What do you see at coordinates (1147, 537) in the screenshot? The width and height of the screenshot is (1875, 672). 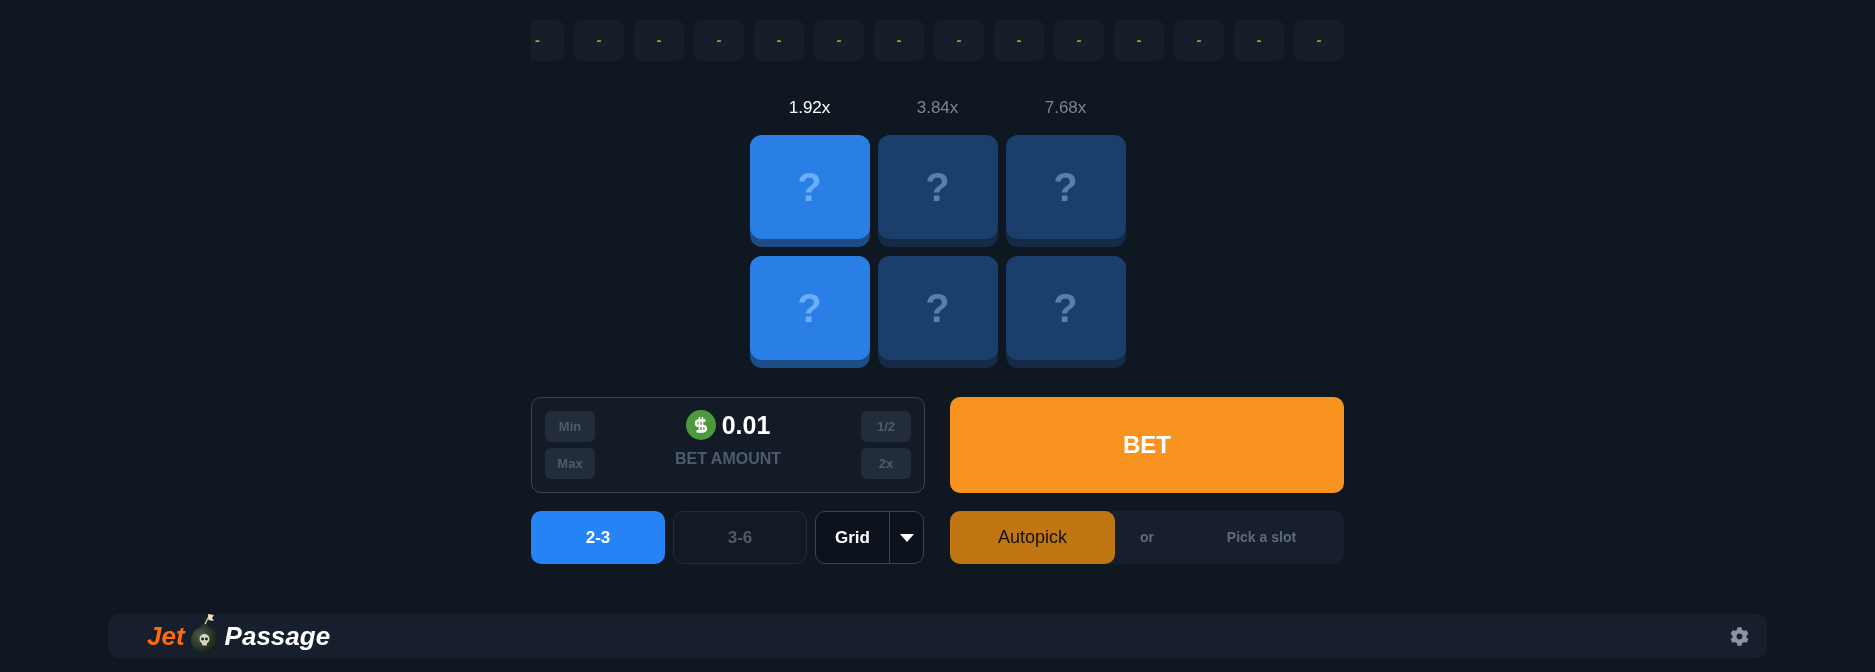 I see `separator-text: or` at bounding box center [1147, 537].